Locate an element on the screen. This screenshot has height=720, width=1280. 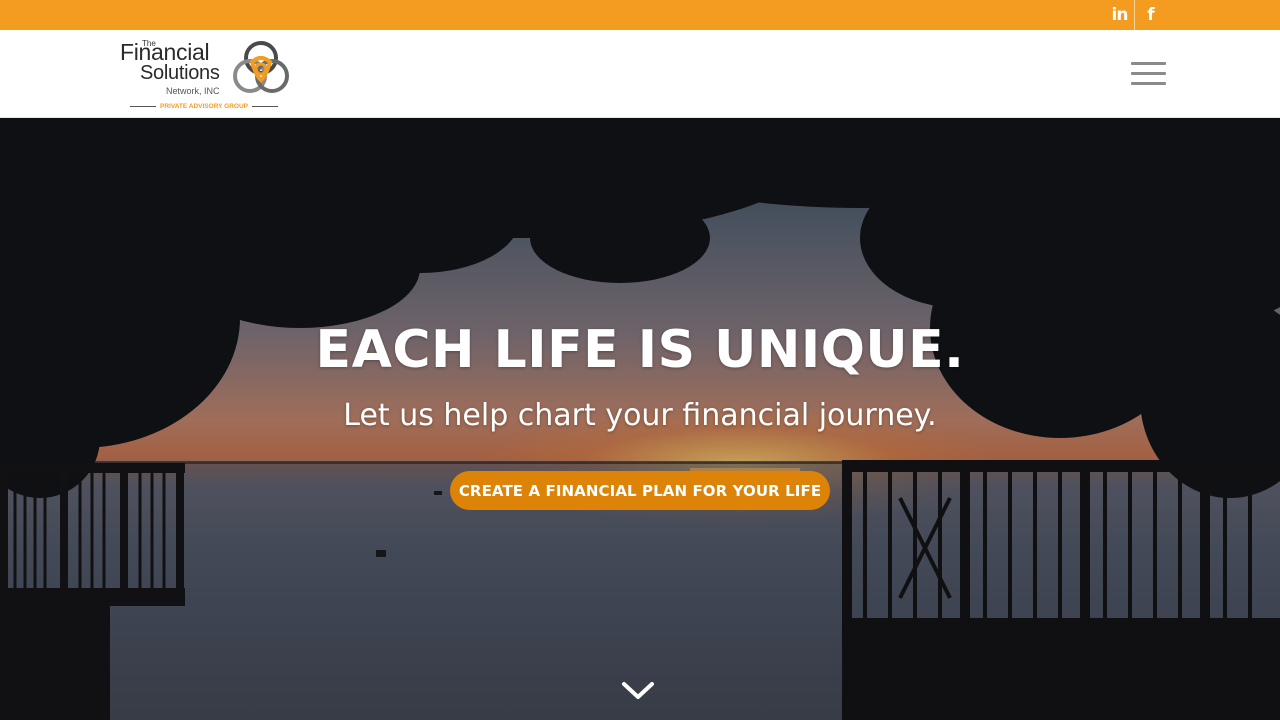
logo-tagline: PRIVATE ADVISORY GROUP is located at coordinates (204, 106).